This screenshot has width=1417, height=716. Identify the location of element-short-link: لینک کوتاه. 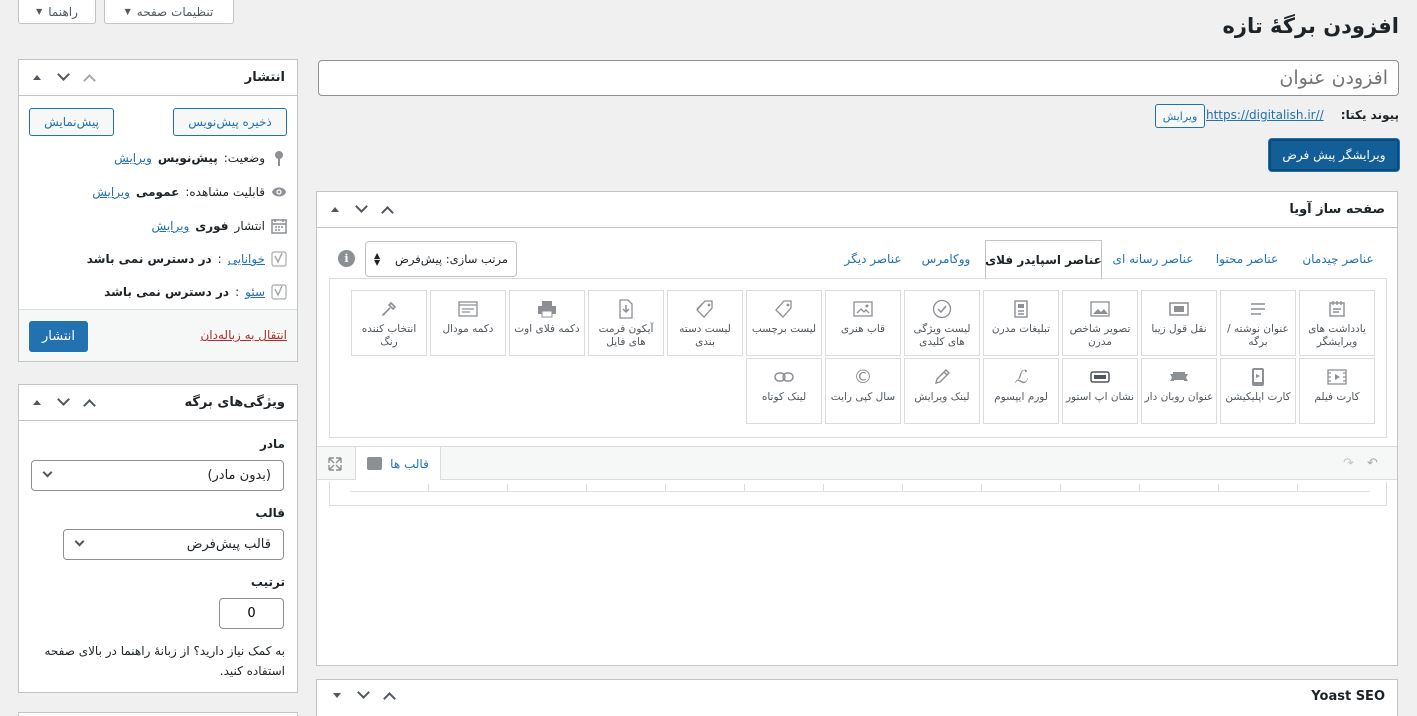
(784, 391).